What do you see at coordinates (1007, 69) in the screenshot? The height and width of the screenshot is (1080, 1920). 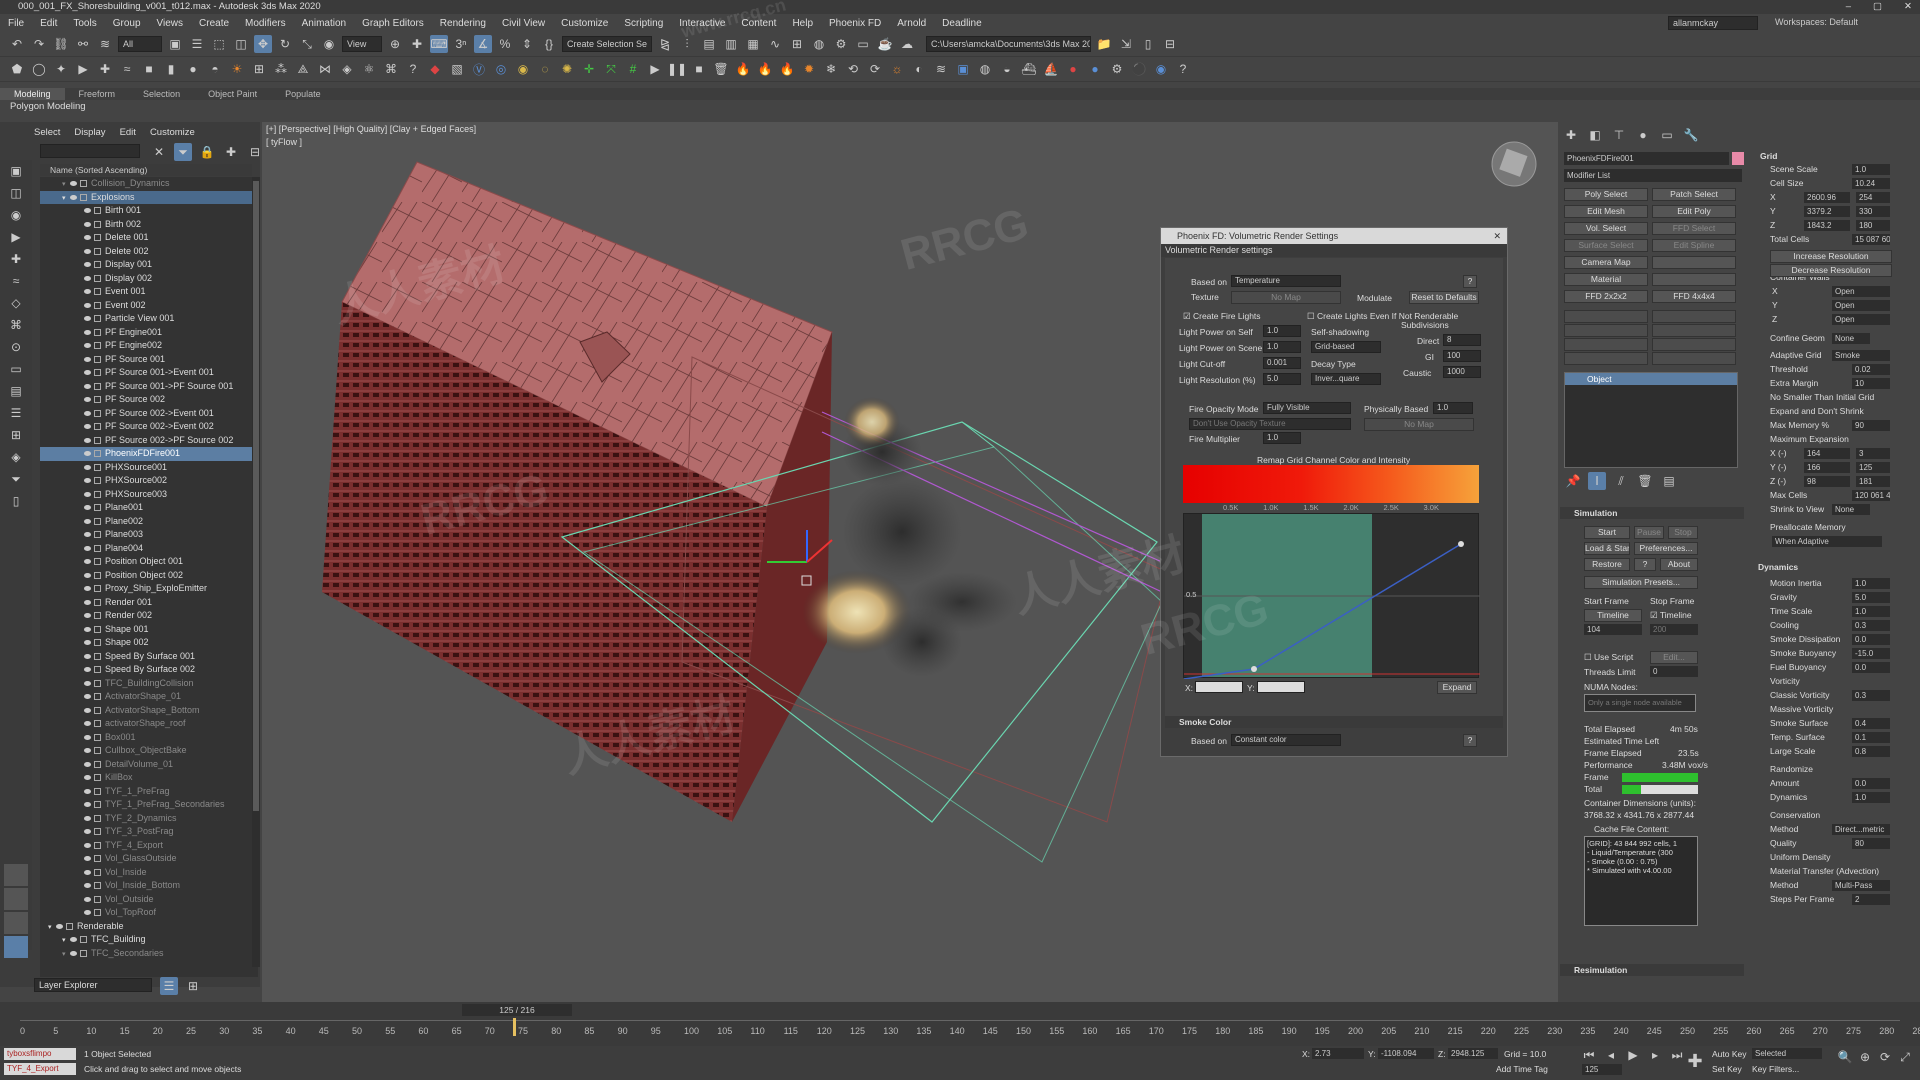 I see `phoenix-cache-icon: ◒` at bounding box center [1007, 69].